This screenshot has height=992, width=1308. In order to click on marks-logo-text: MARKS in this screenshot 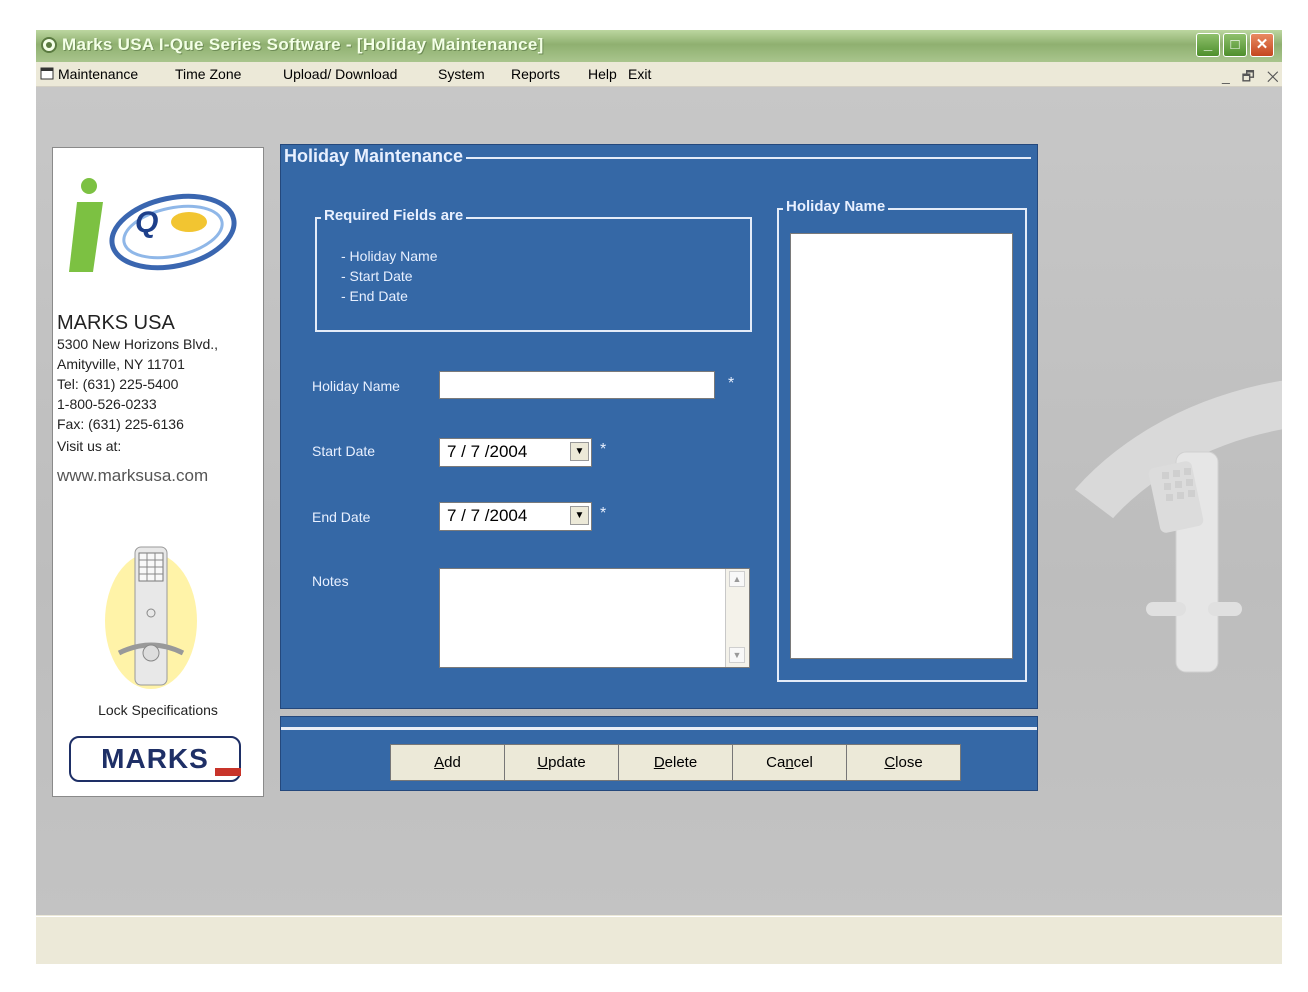, I will do `click(155, 758)`.